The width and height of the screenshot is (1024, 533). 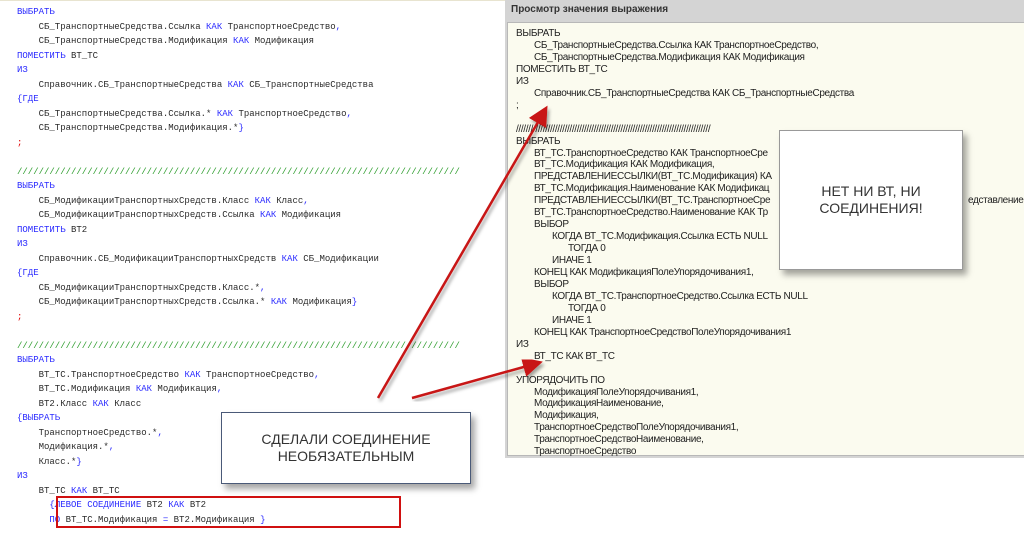 I want to click on callout-join-optional: СДЕЛАЛИ СОЕДИНЕНИЕ НЕОБЯЗАТЕЛЬНЫМ, so click(x=346, y=448).